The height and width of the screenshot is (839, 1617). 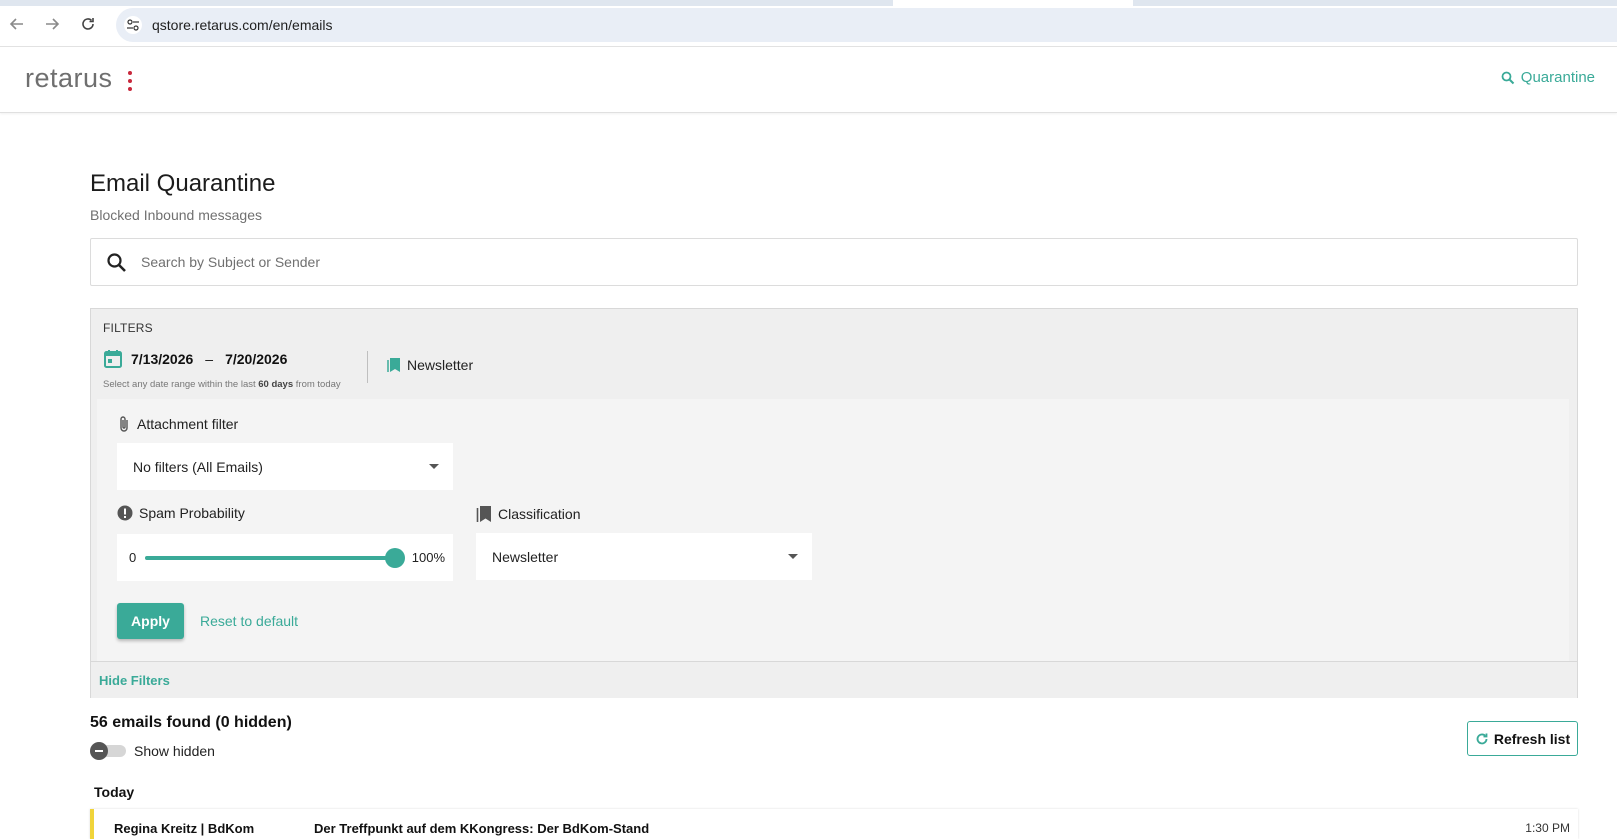 What do you see at coordinates (69, 78) in the screenshot?
I see `retarus-logo: retarus` at bounding box center [69, 78].